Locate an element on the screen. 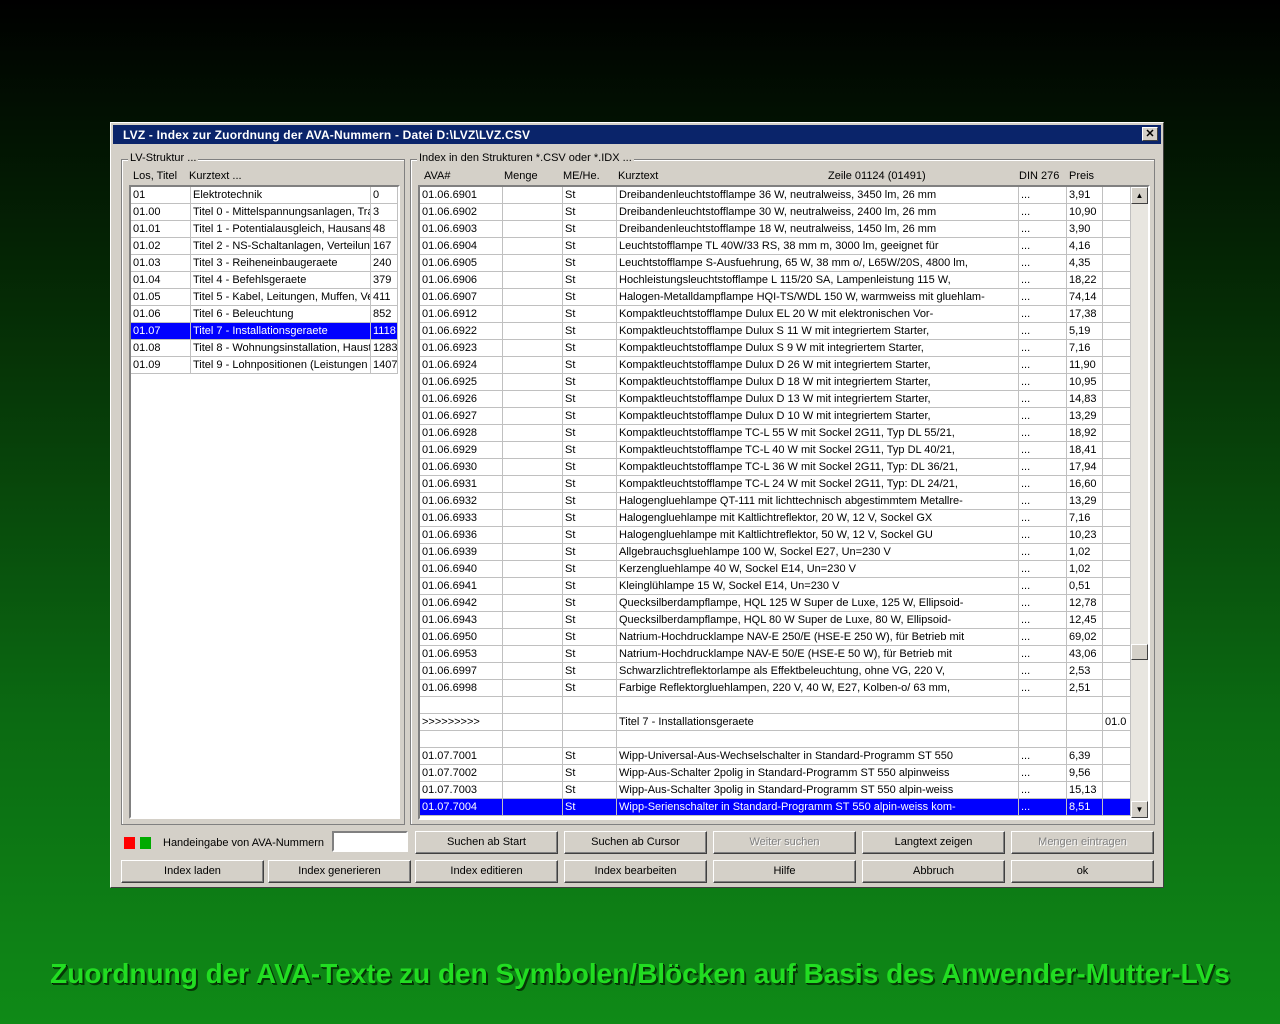 The width and height of the screenshot is (1280, 1024). handeingabe-input is located at coordinates (370, 841).